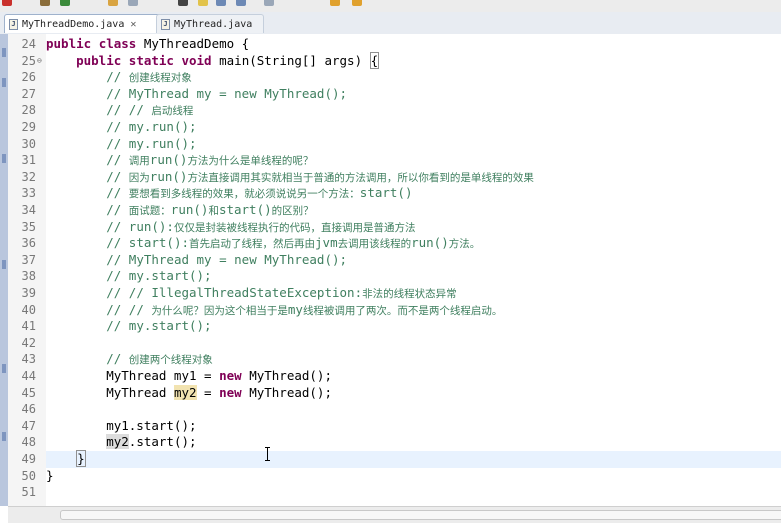 The image size is (781, 523). Describe the element at coordinates (234, 292) in the screenshot. I see `code-token: // // IllegalThreadStateException:` at that location.